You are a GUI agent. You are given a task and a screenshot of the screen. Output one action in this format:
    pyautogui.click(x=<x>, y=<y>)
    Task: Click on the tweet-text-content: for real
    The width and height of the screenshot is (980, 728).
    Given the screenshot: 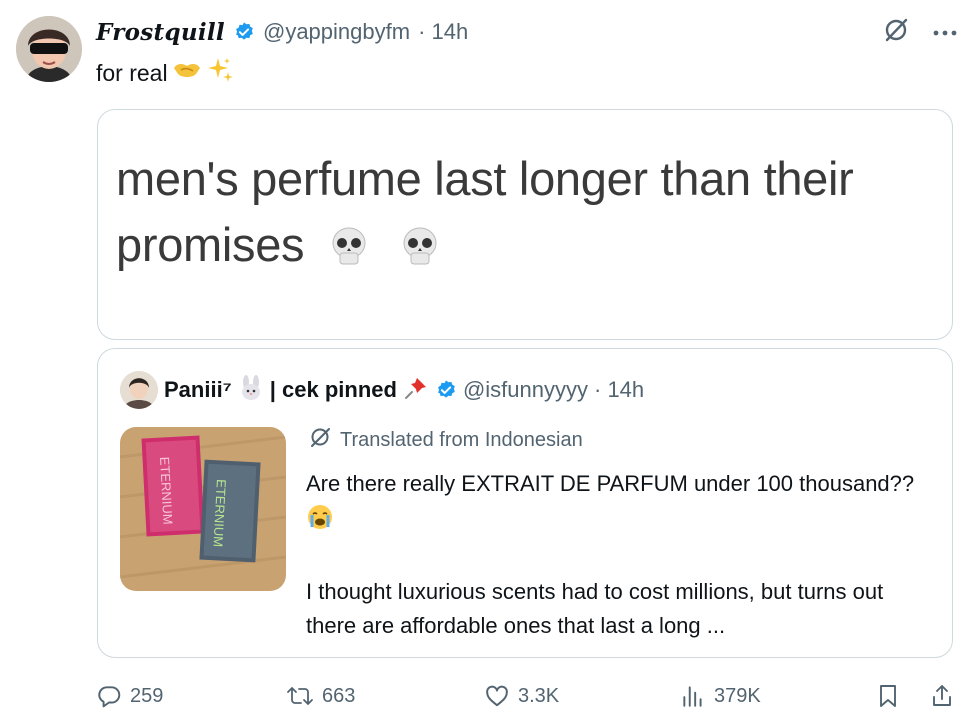 What is the action you would take?
    pyautogui.click(x=132, y=72)
    